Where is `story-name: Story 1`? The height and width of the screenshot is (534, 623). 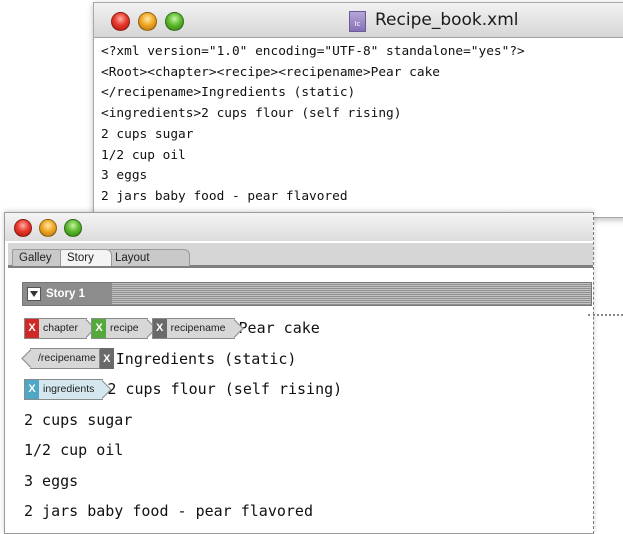
story-name: Story 1 is located at coordinates (65, 294).